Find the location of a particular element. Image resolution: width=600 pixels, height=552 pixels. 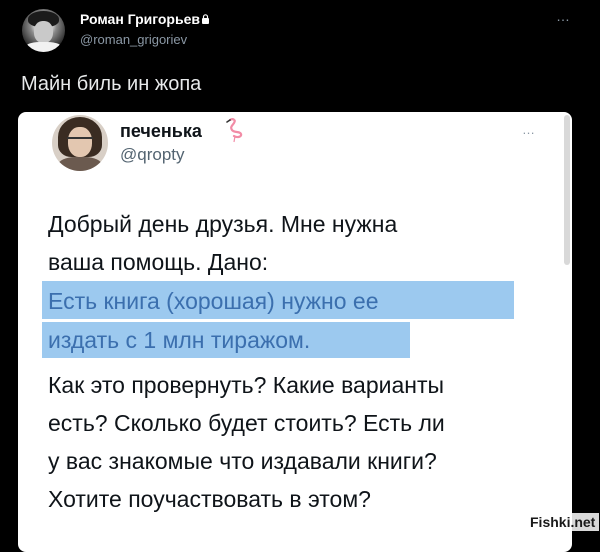

avatar-face is located at coordinates (43, 32).